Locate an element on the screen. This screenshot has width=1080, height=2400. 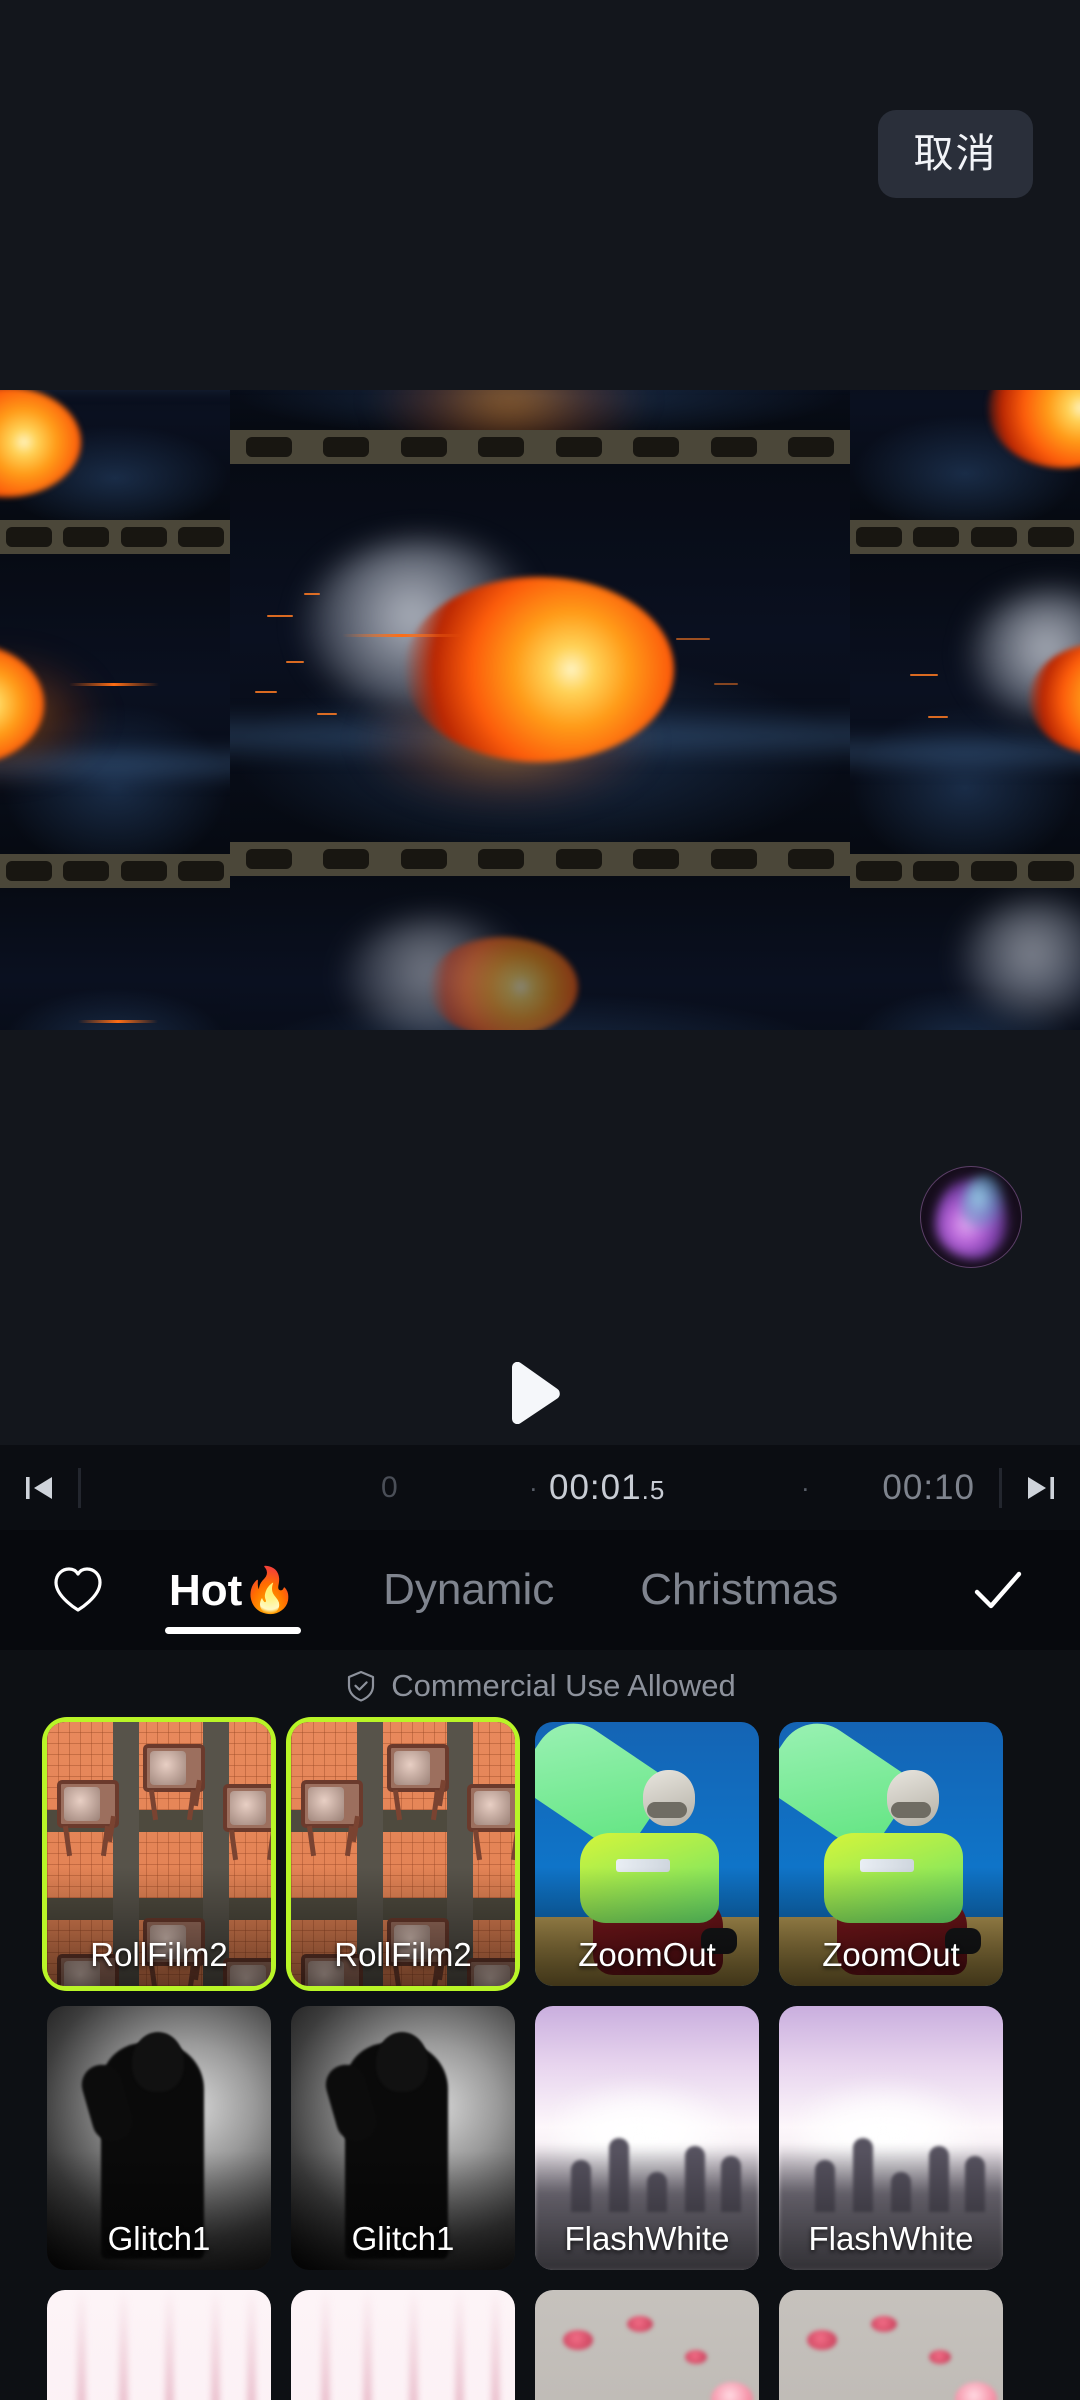
cancel-button: 取消 is located at coordinates (955, 154).